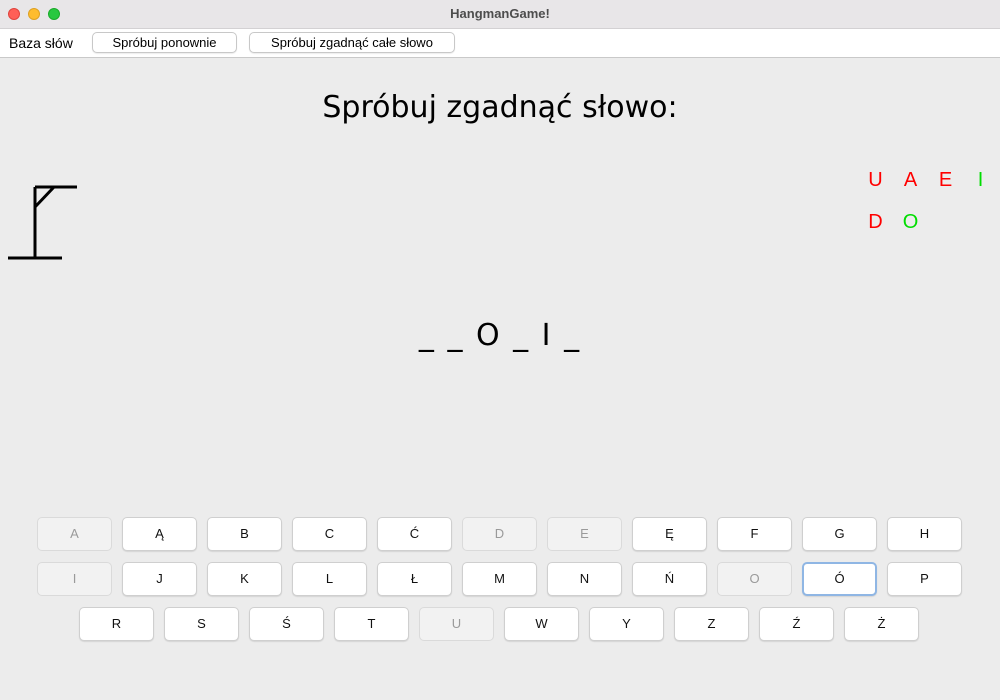 The image size is (1000, 700). I want to click on keyboard-row-2: IJKLŁMNŃOÓP, so click(499, 579).